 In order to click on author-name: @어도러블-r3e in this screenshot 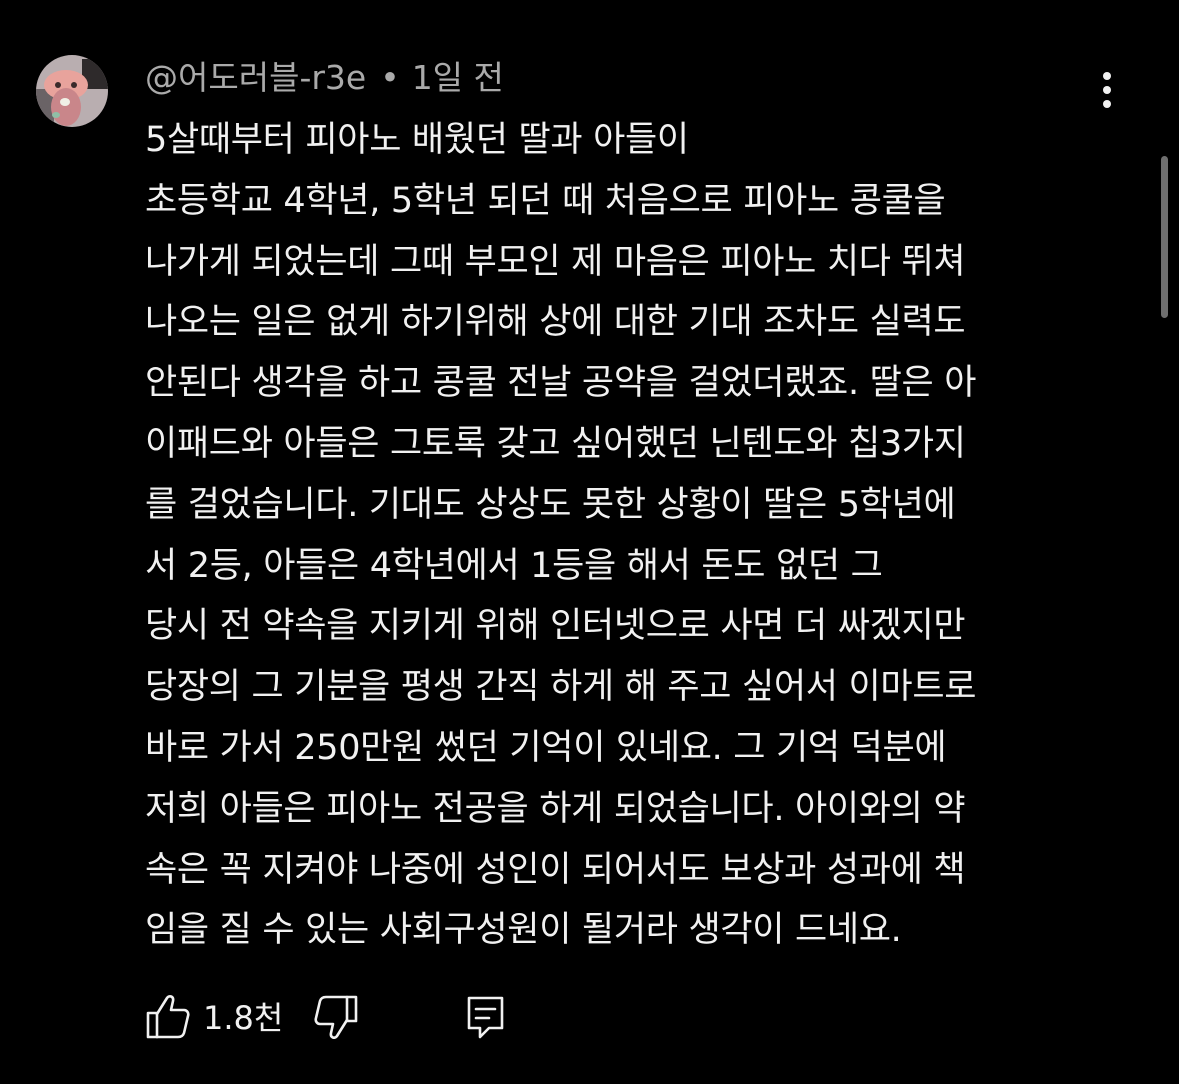, I will do `click(255, 77)`.